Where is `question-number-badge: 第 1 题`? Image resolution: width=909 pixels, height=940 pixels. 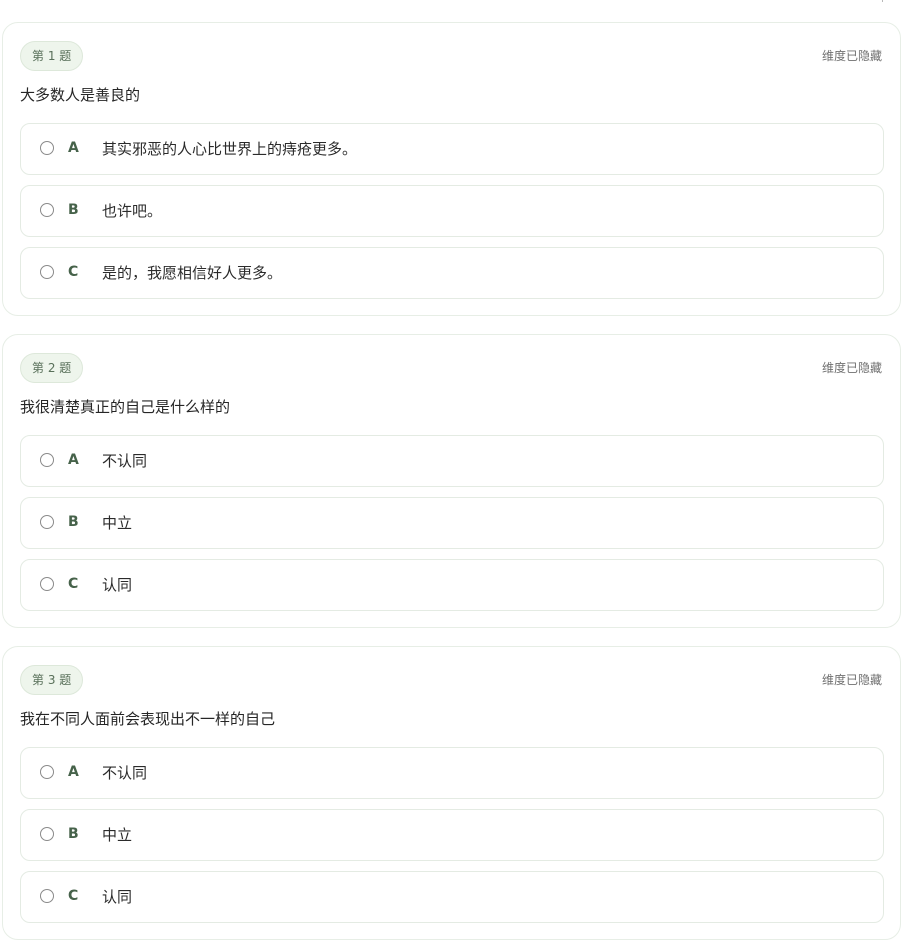 question-number-badge: 第 1 题 is located at coordinates (52, 56).